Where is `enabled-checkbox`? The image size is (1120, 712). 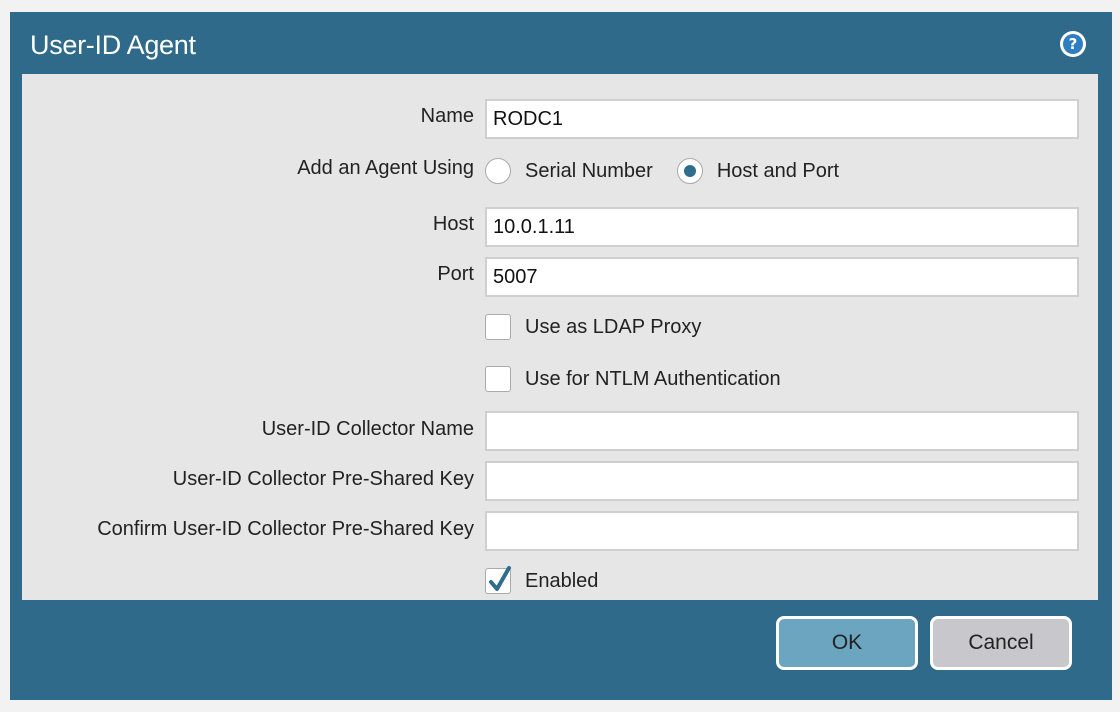 enabled-checkbox is located at coordinates (498, 580).